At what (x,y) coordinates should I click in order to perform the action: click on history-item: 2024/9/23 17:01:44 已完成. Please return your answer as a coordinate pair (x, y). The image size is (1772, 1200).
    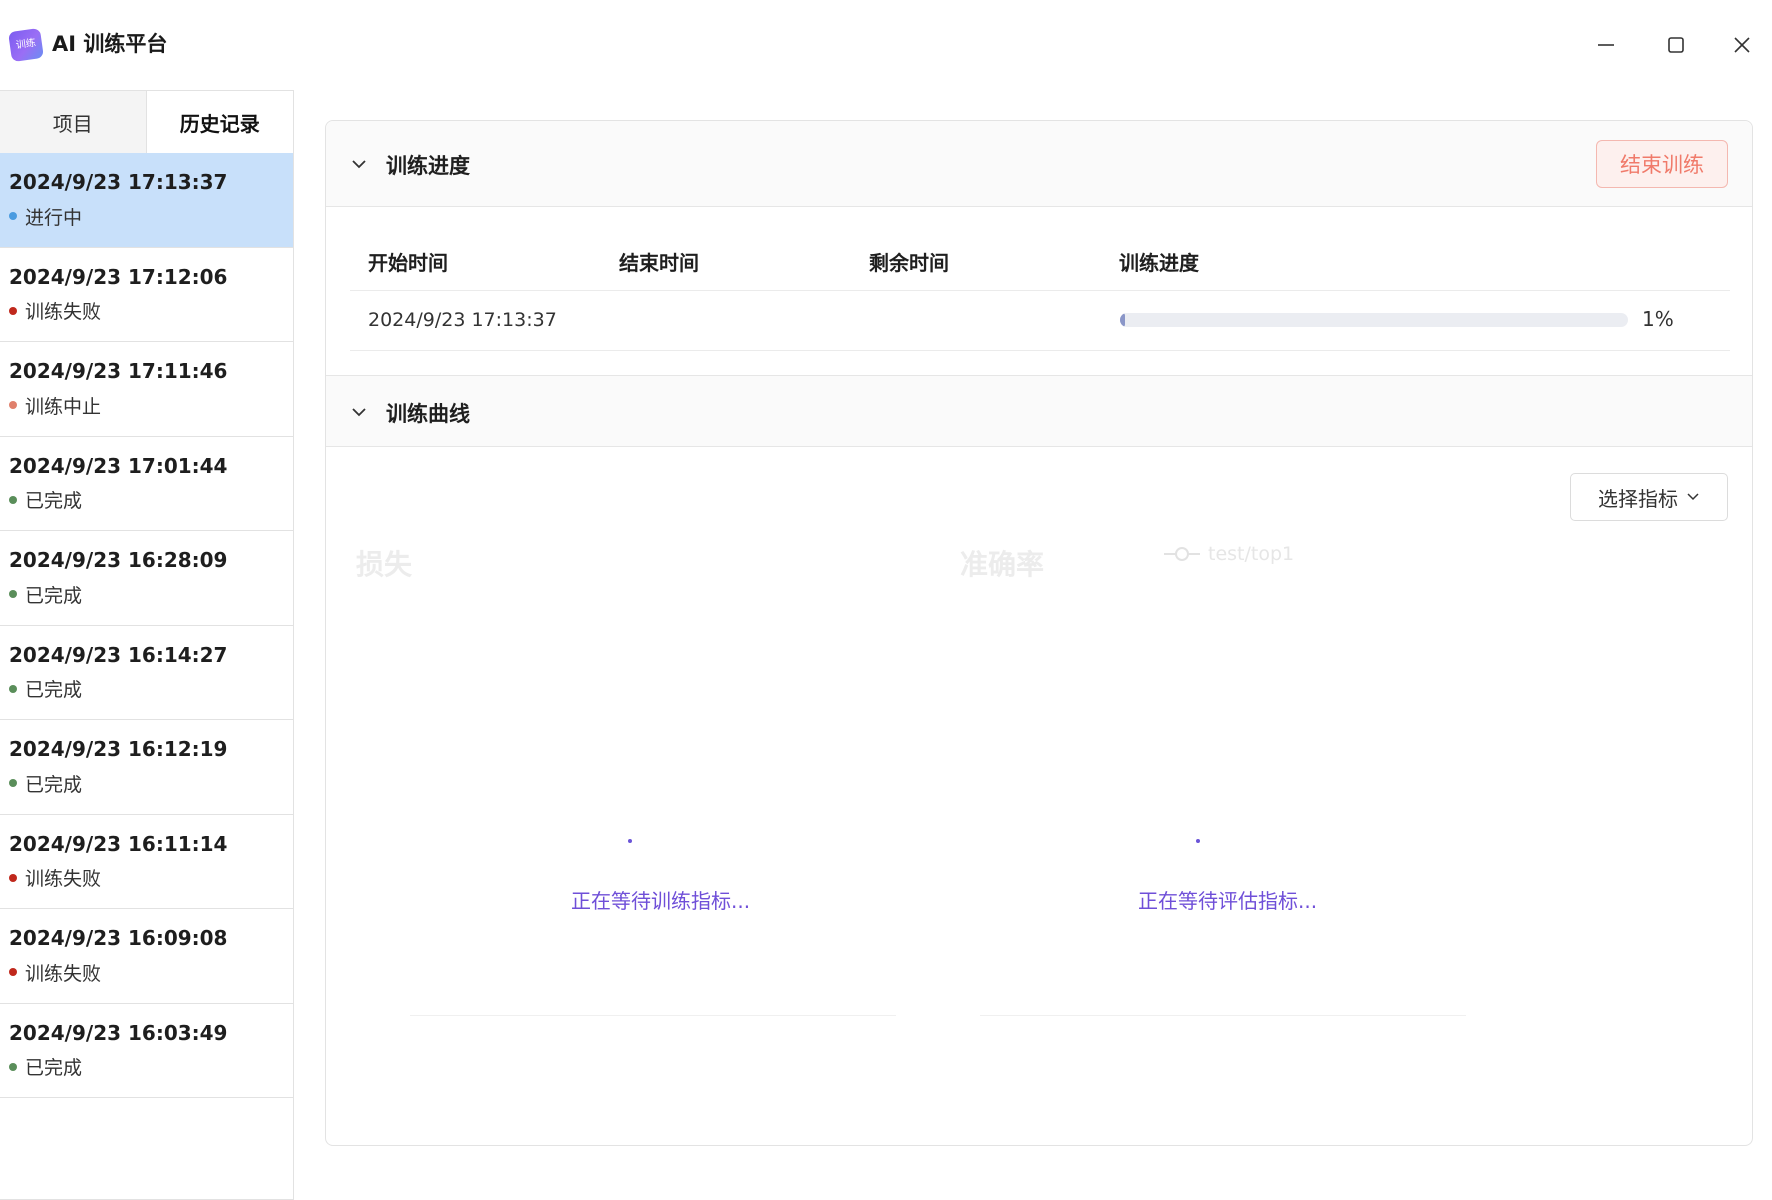
    Looking at the image, I should click on (146, 484).